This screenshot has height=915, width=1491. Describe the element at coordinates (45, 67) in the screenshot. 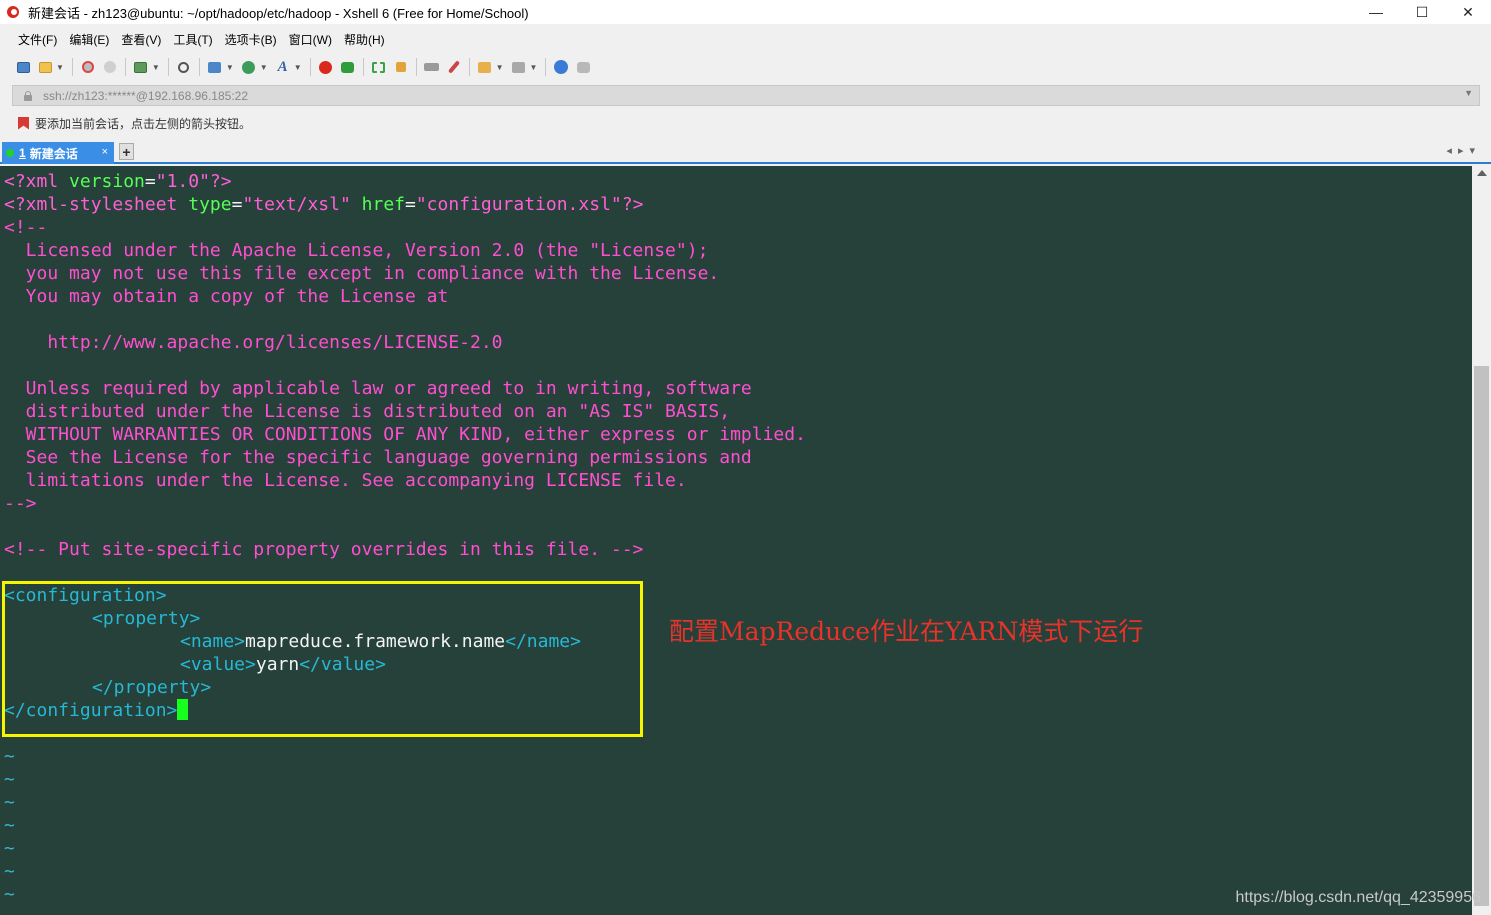

I see `open-folder-icon` at that location.